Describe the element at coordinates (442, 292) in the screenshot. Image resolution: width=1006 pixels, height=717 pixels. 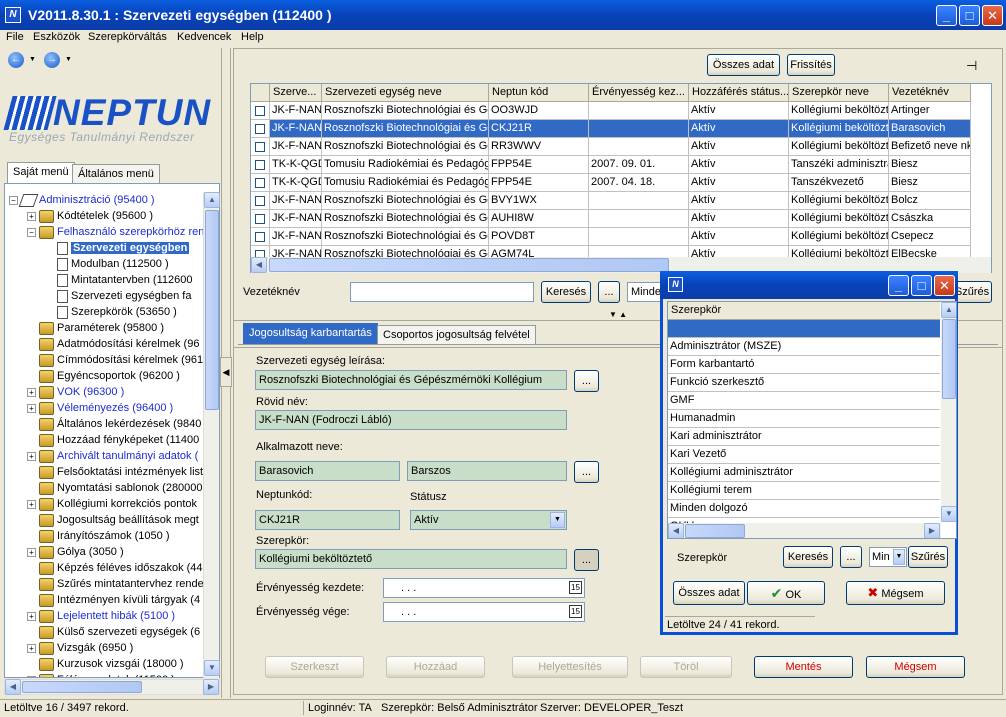
I see `vezeteknev-search-input` at that location.